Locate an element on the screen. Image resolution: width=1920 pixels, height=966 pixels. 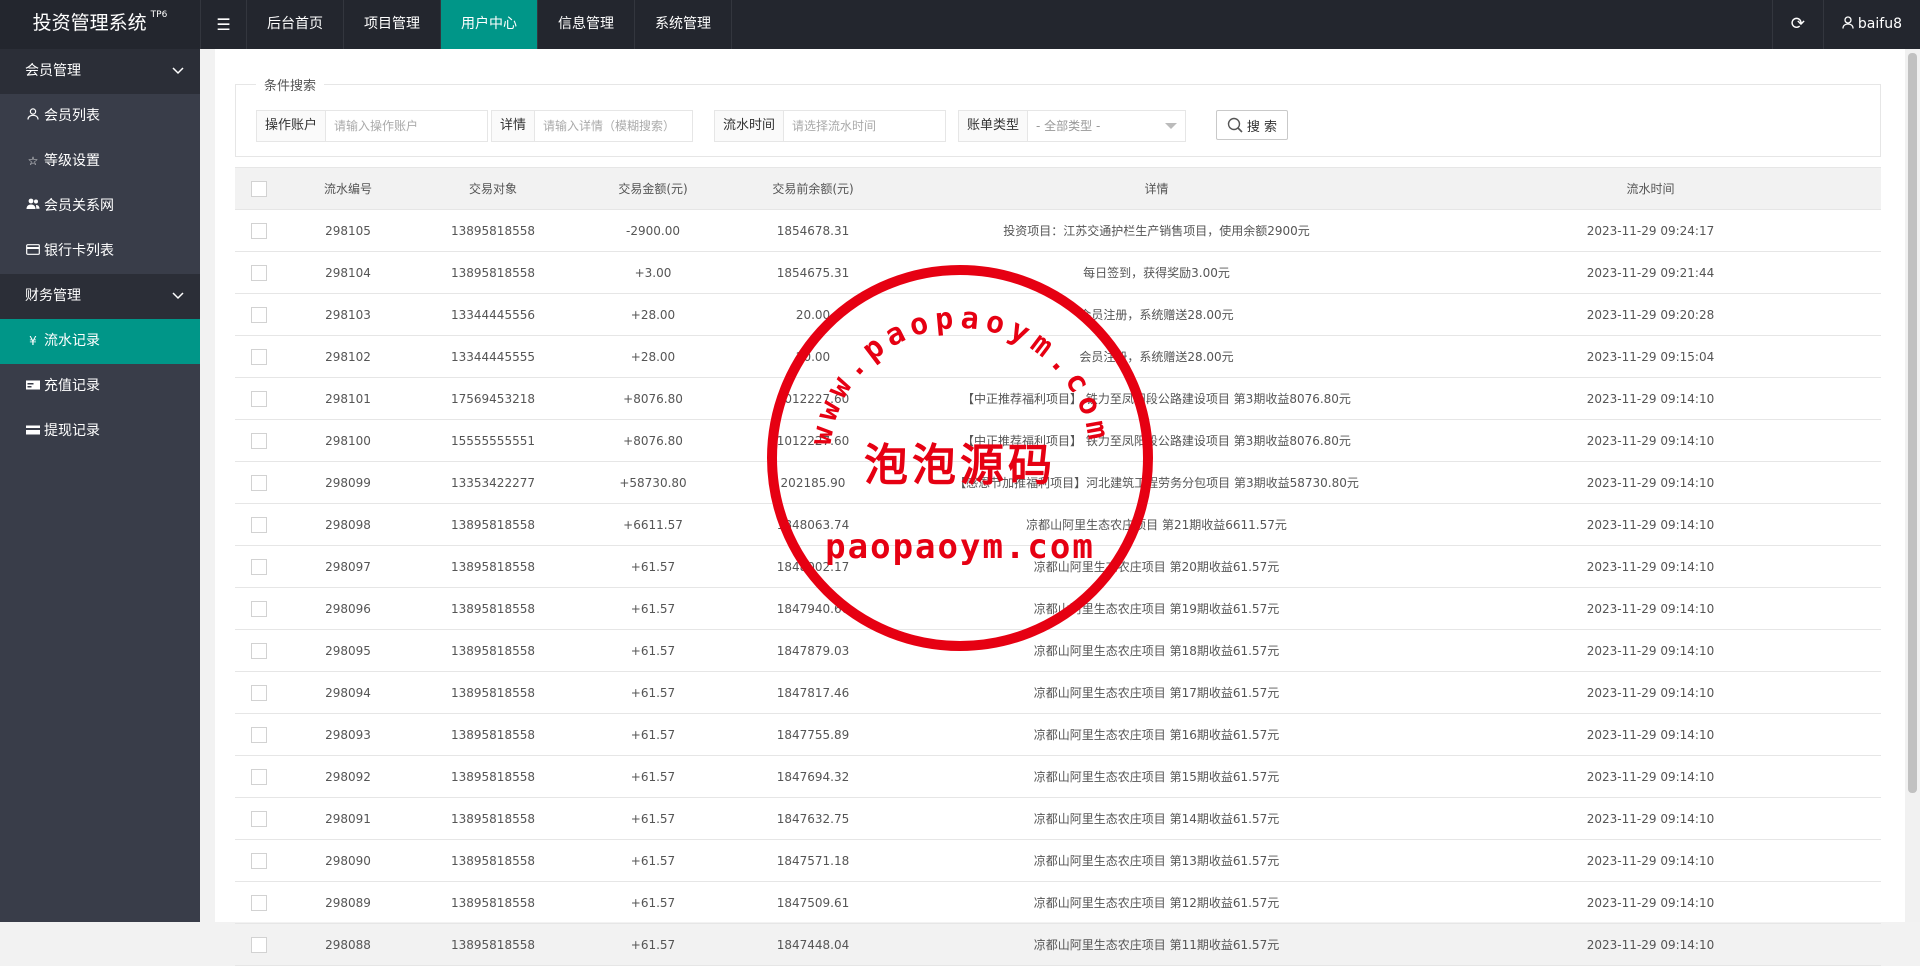
row-id: 298101 is located at coordinates (348, 398).